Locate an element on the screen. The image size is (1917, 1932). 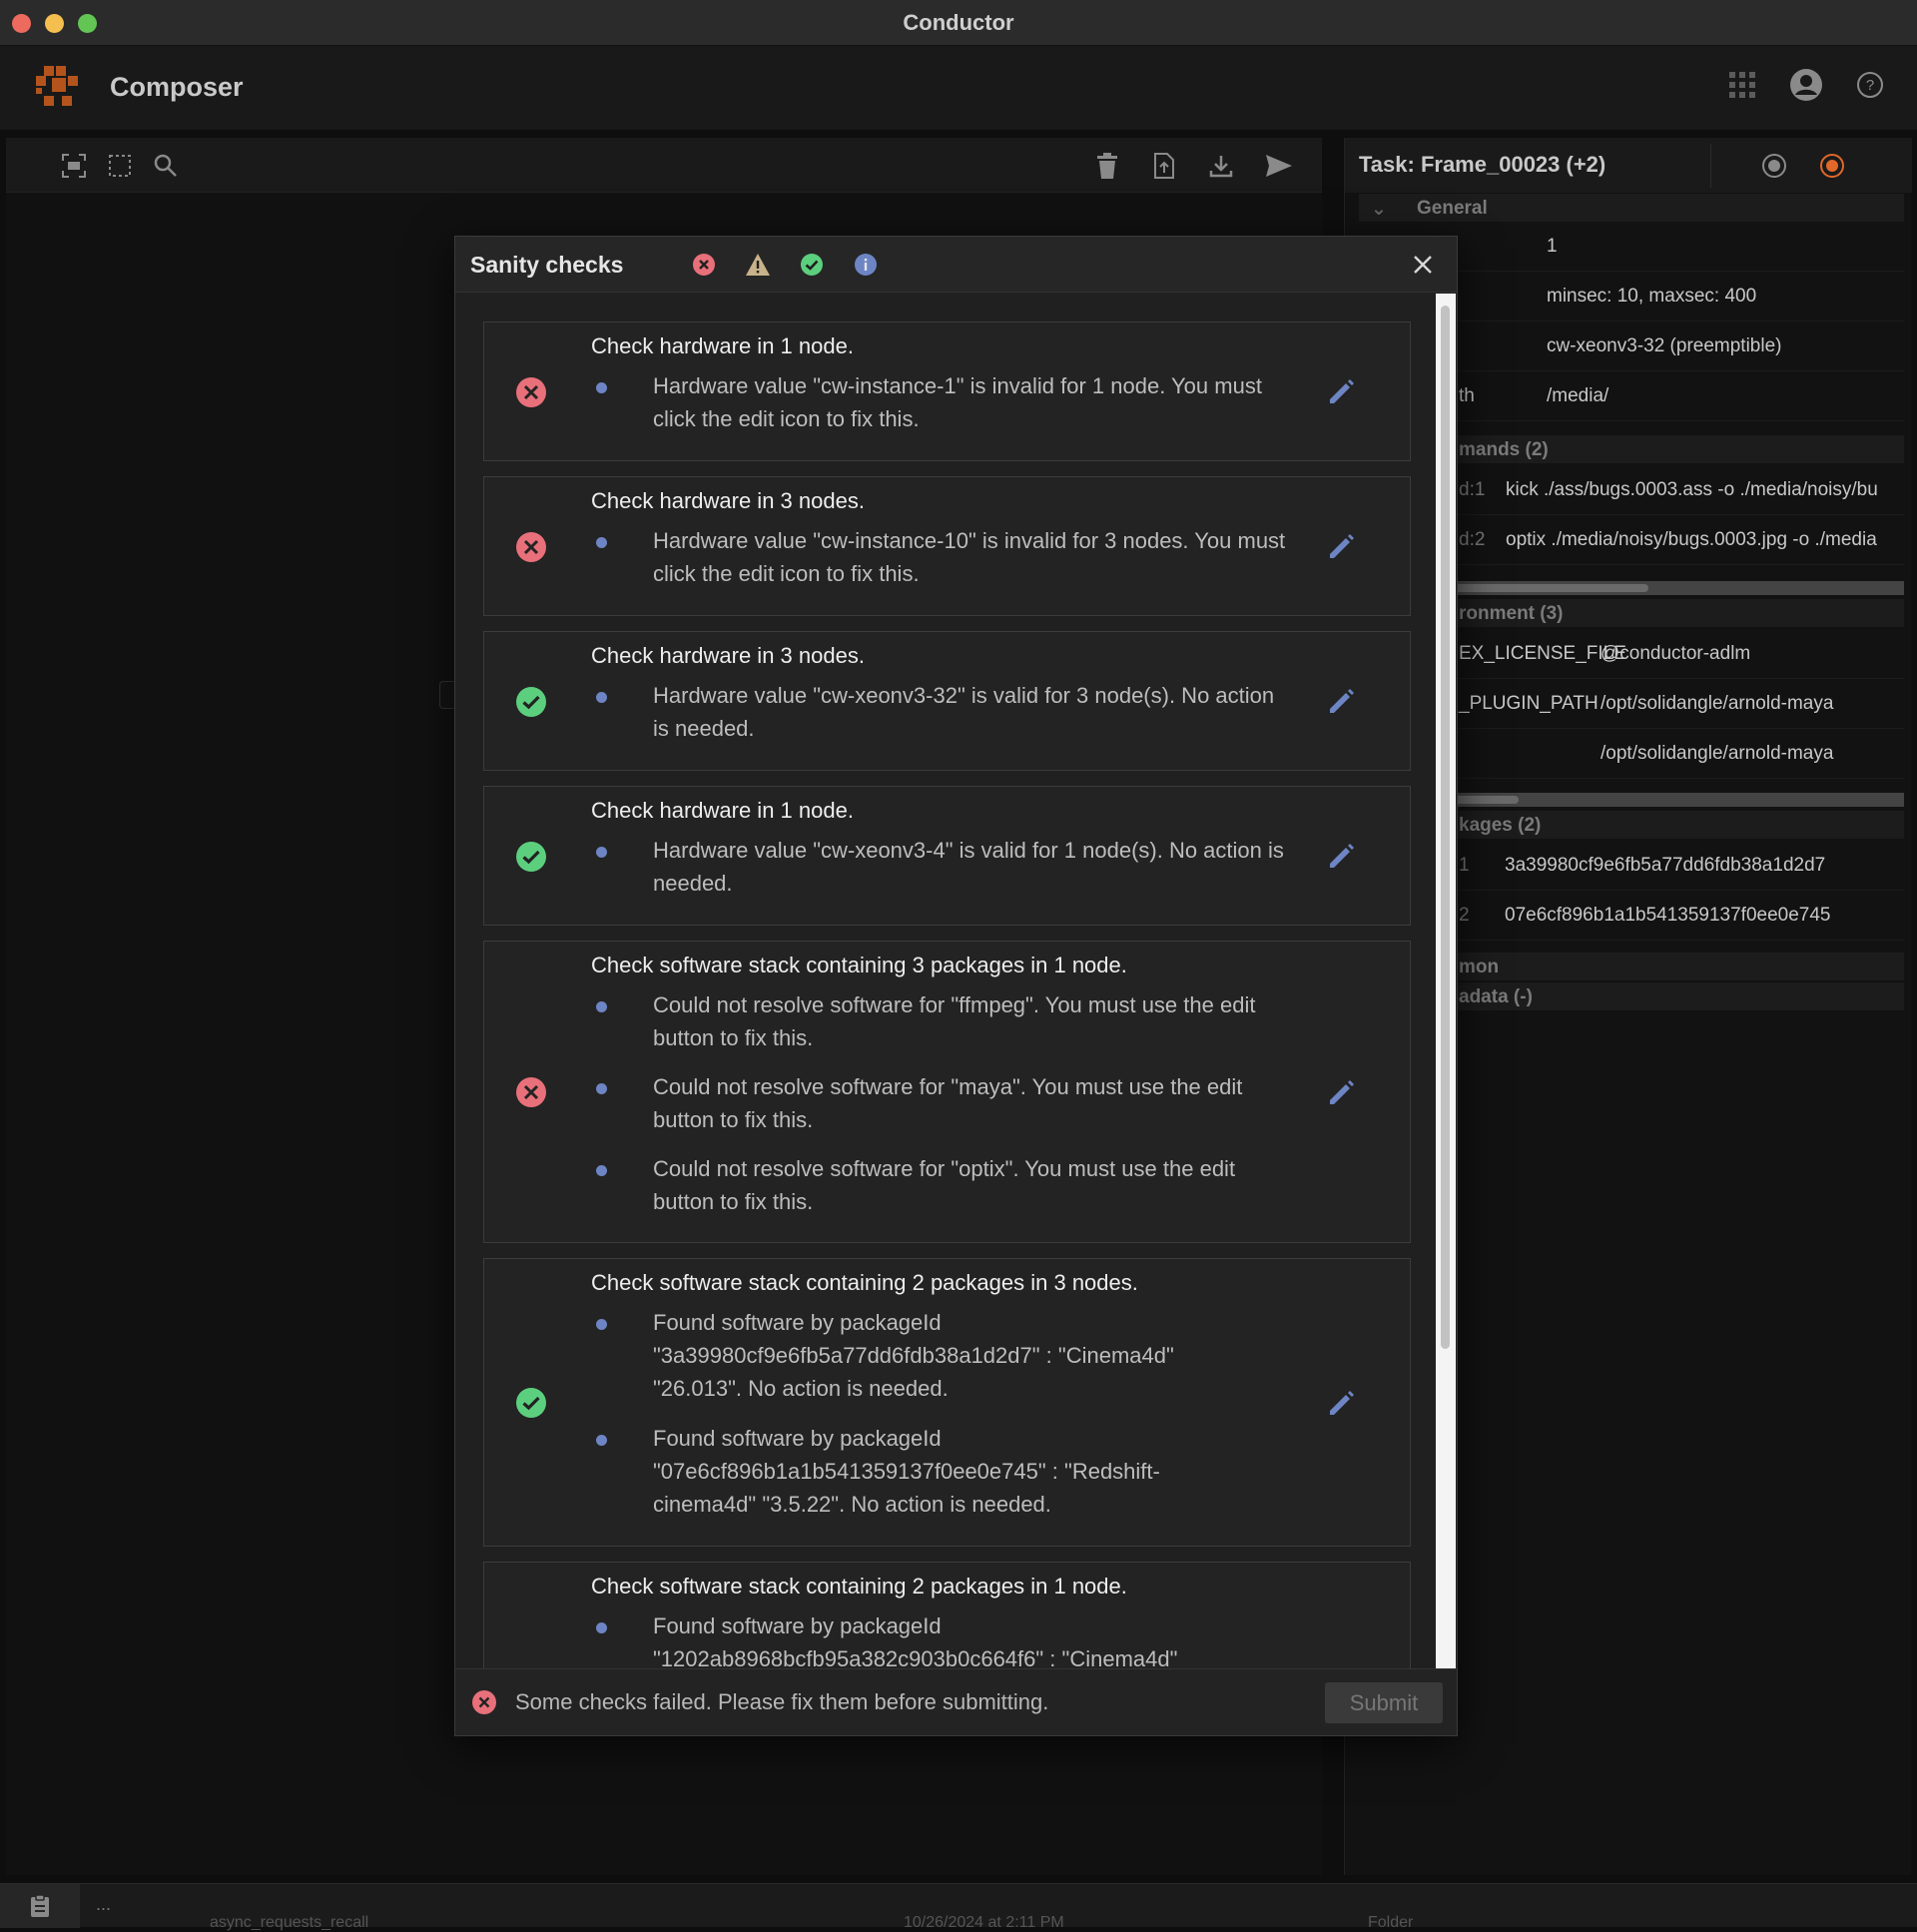
record-active-icon is located at coordinates (1832, 166).